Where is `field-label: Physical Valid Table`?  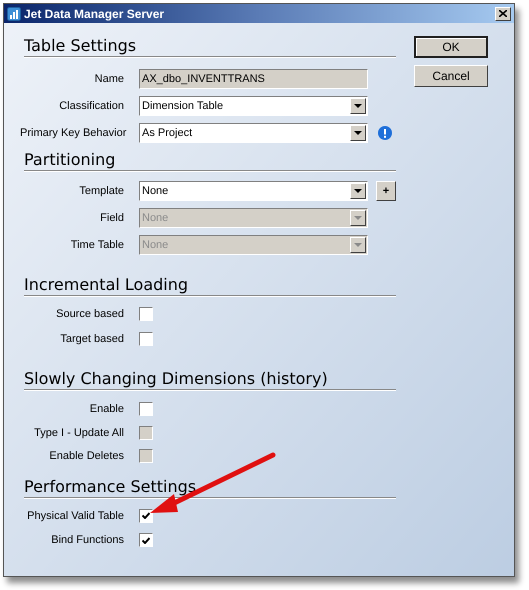 field-label: Physical Valid Table is located at coordinates (75, 516).